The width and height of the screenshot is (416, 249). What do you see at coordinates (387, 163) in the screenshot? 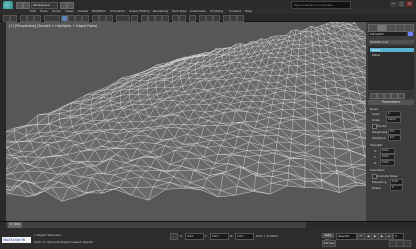
I see `z-strength-field: 2.0m` at bounding box center [387, 163].